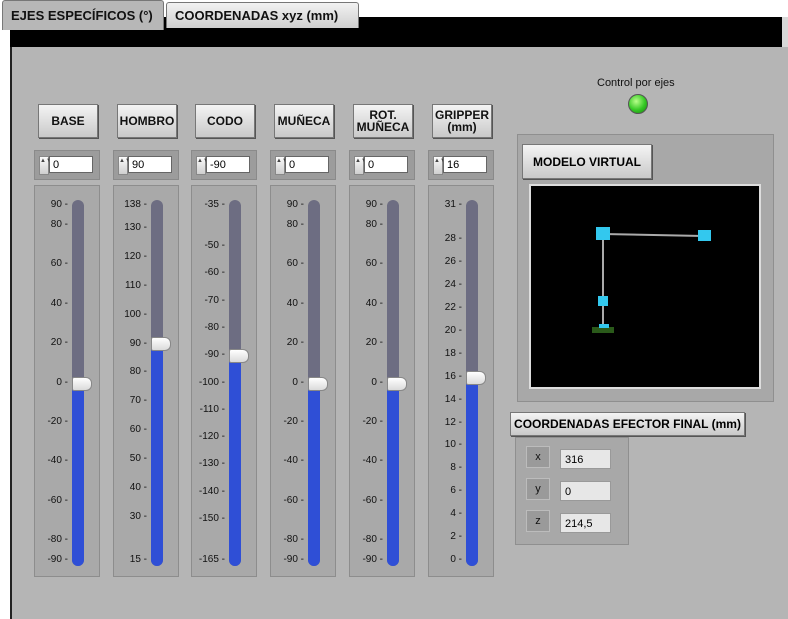 This screenshot has height=619, width=788. I want to click on joint-slider-track-hombro, so click(157, 383).